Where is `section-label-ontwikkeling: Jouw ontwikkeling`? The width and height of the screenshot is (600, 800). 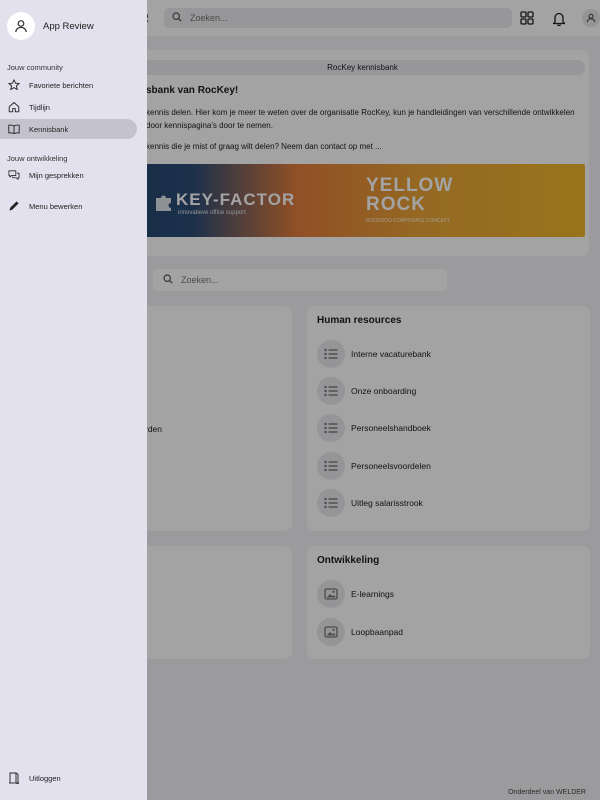
section-label-ontwikkeling: Jouw ontwikkeling is located at coordinates (37, 158).